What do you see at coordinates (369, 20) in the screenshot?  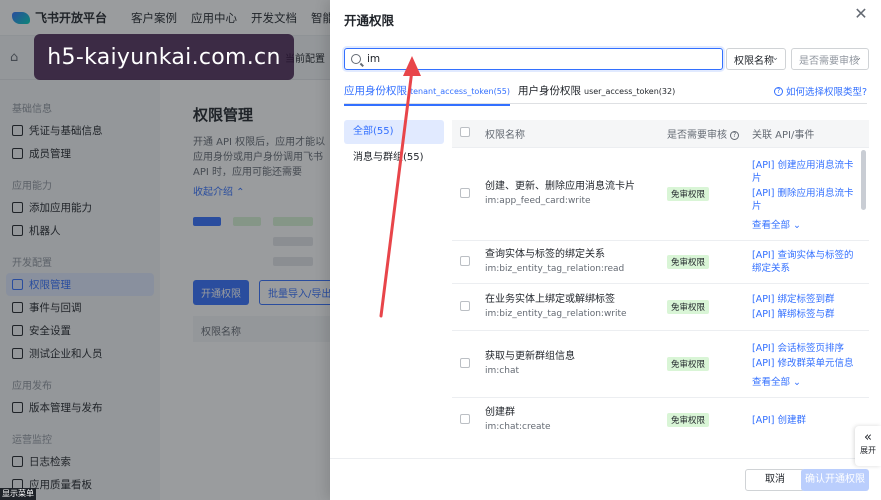 I see `drawer-title: 开通权限` at bounding box center [369, 20].